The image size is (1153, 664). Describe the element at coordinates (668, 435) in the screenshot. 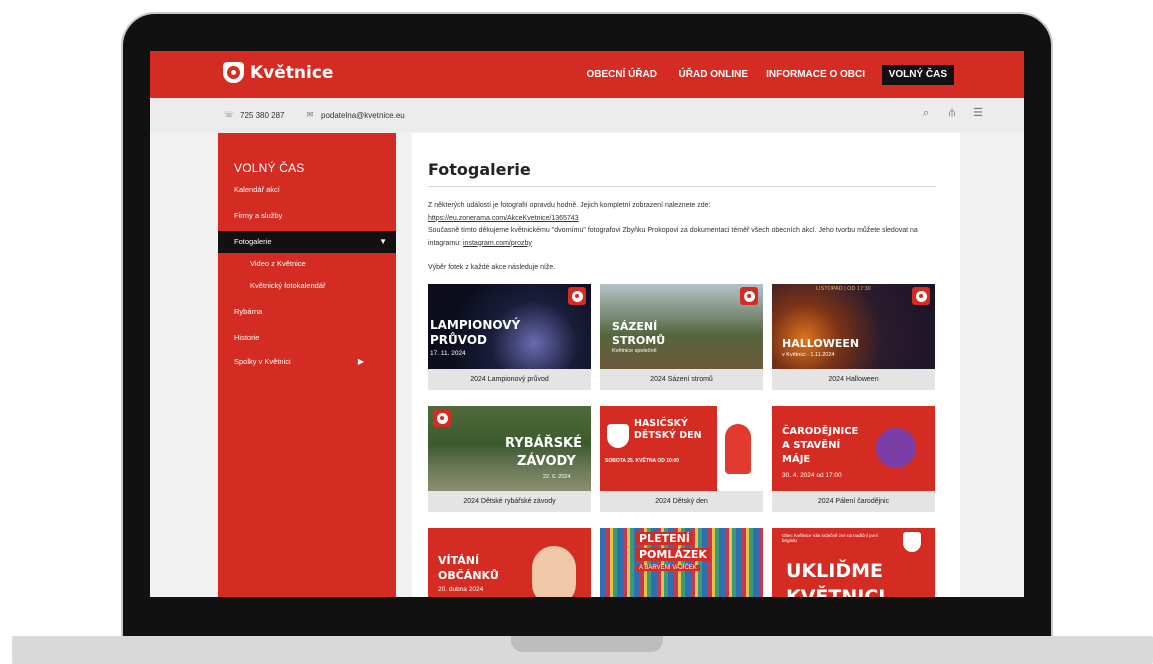

I see `thumb-title-2: DĚTSKÝ DEN` at that location.